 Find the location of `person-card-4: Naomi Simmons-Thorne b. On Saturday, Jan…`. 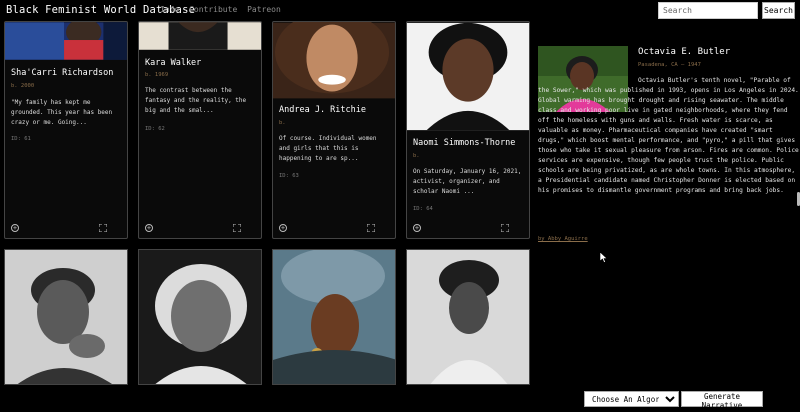

person-card-4: Naomi Simmons-Thorne b. On Saturday, Jan… is located at coordinates (468, 130).